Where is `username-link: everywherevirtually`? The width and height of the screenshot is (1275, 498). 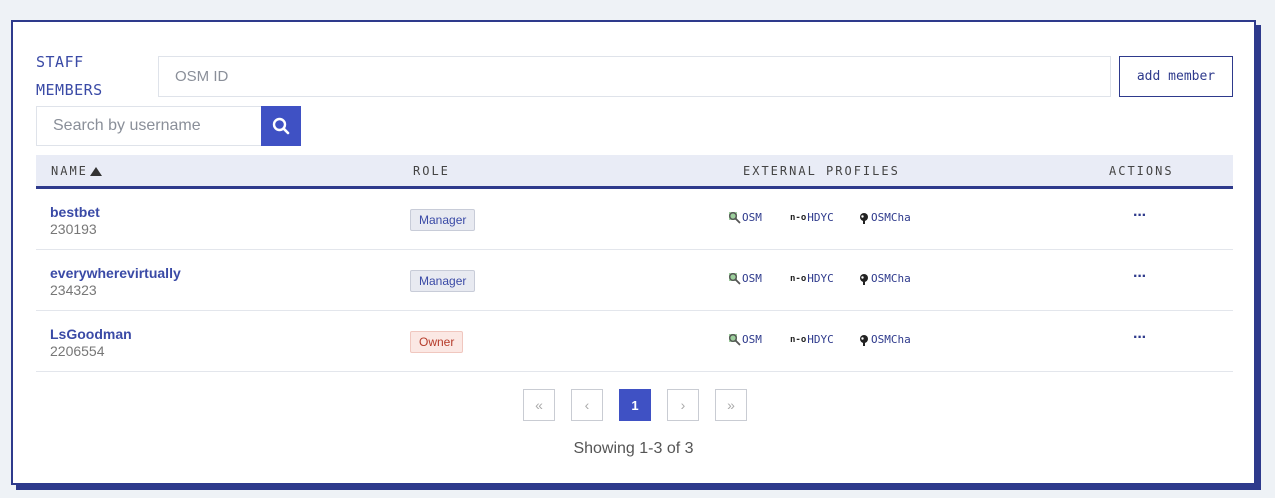
username-link: everywherevirtually is located at coordinates (115, 273).